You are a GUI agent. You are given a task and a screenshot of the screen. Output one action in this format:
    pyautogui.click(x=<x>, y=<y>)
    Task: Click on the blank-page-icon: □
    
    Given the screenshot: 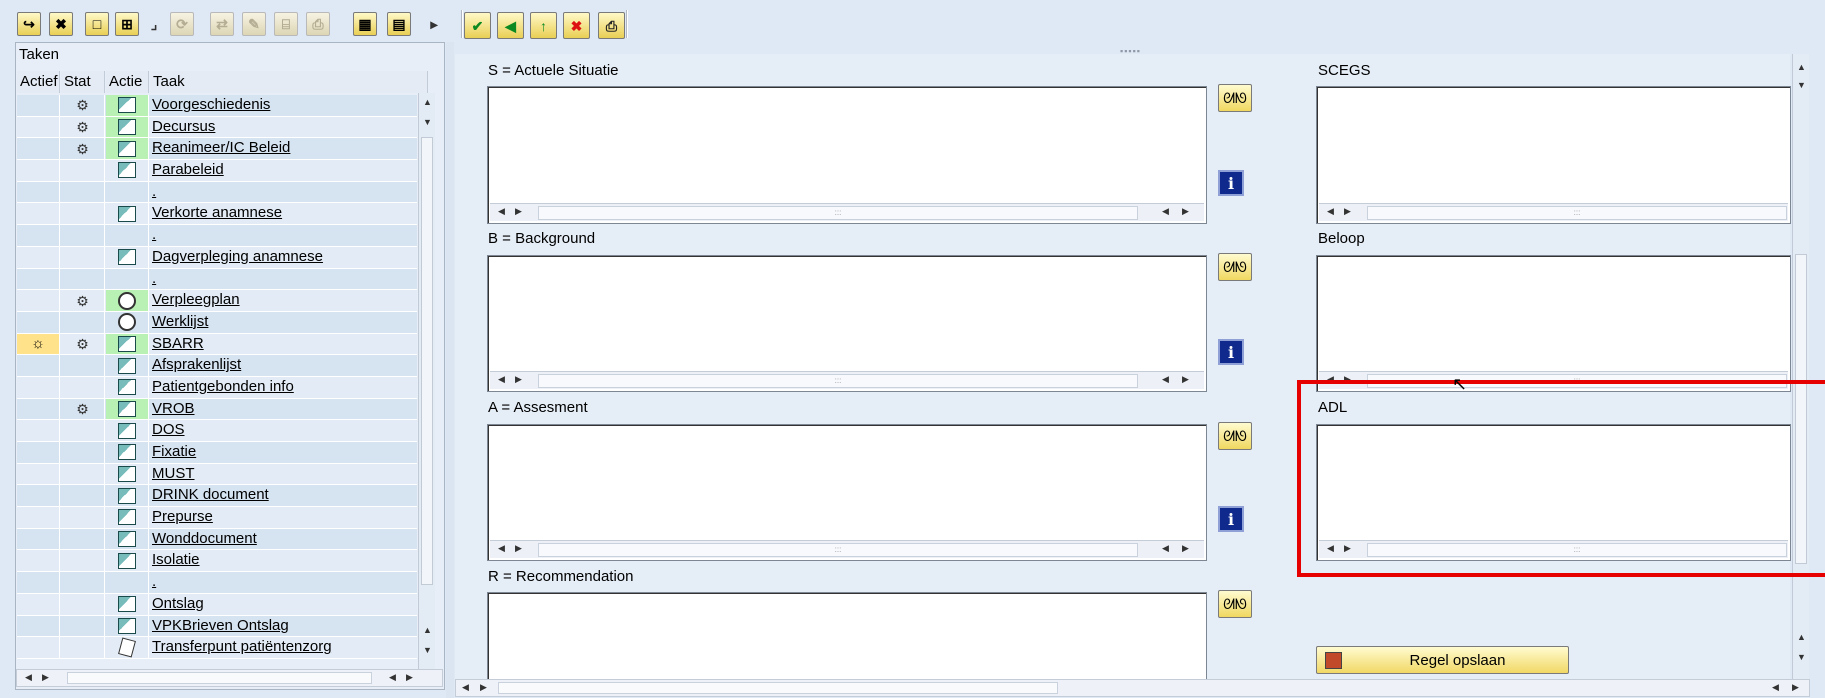 What is the action you would take?
    pyautogui.click(x=97, y=24)
    